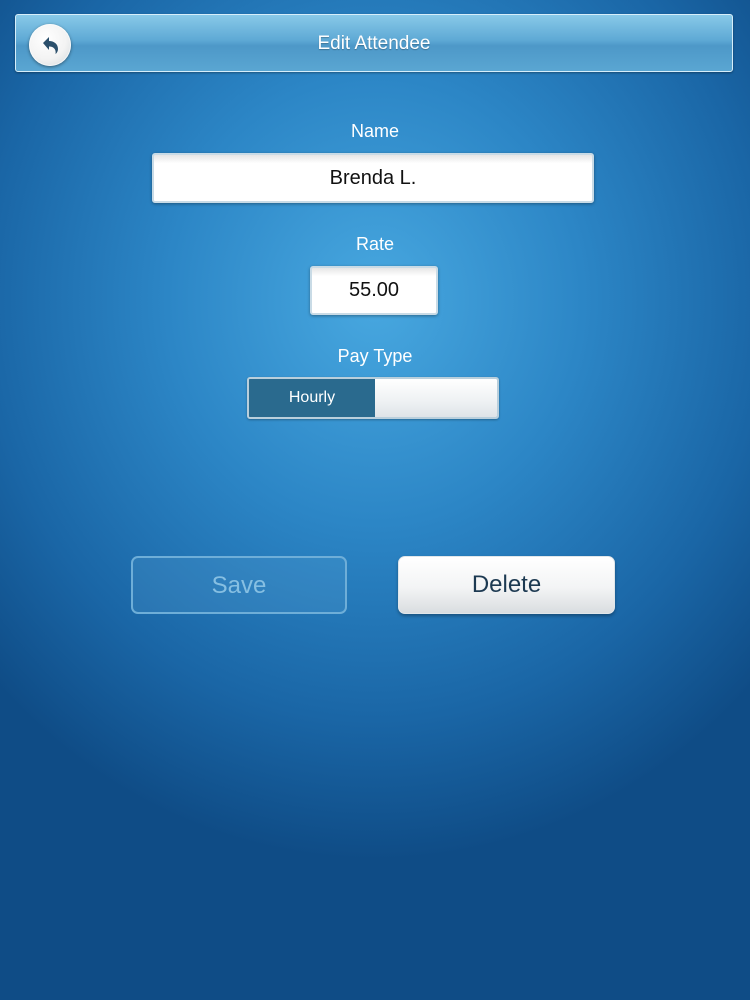 The width and height of the screenshot is (750, 1000). Describe the element at coordinates (506, 585) in the screenshot. I see `delete-button: Delete` at that location.